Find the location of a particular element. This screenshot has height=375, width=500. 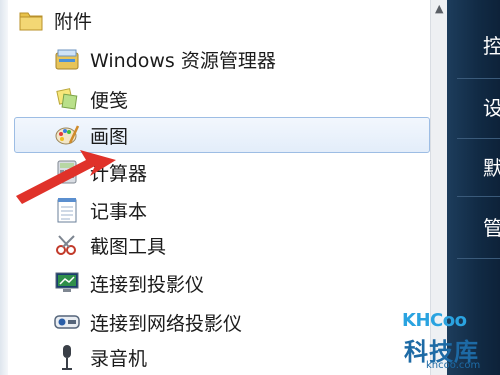

menu-item-projector: 连接到投影仪 is located at coordinates (129, 283).